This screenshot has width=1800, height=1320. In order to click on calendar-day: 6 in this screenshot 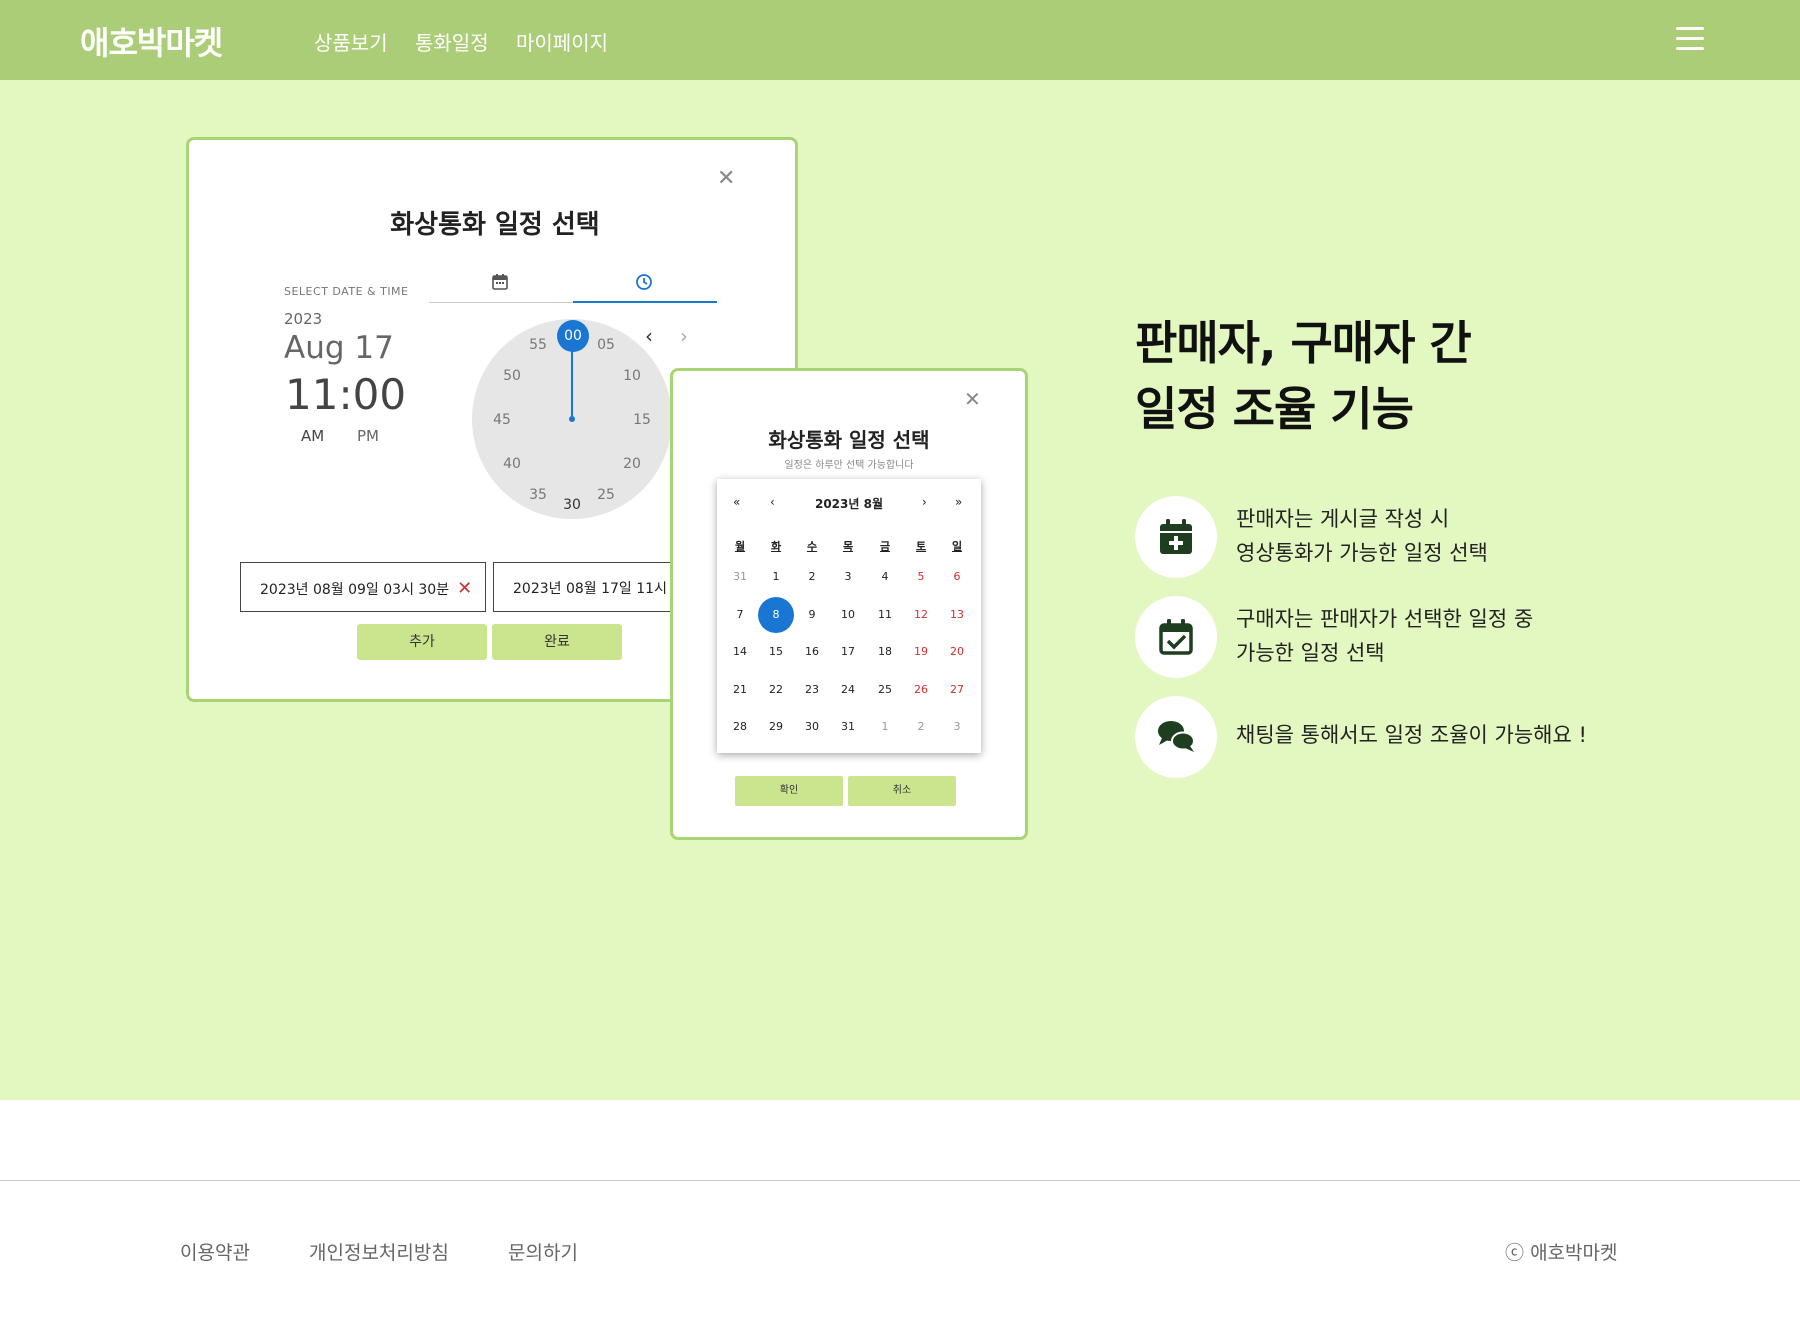, I will do `click(957, 577)`.